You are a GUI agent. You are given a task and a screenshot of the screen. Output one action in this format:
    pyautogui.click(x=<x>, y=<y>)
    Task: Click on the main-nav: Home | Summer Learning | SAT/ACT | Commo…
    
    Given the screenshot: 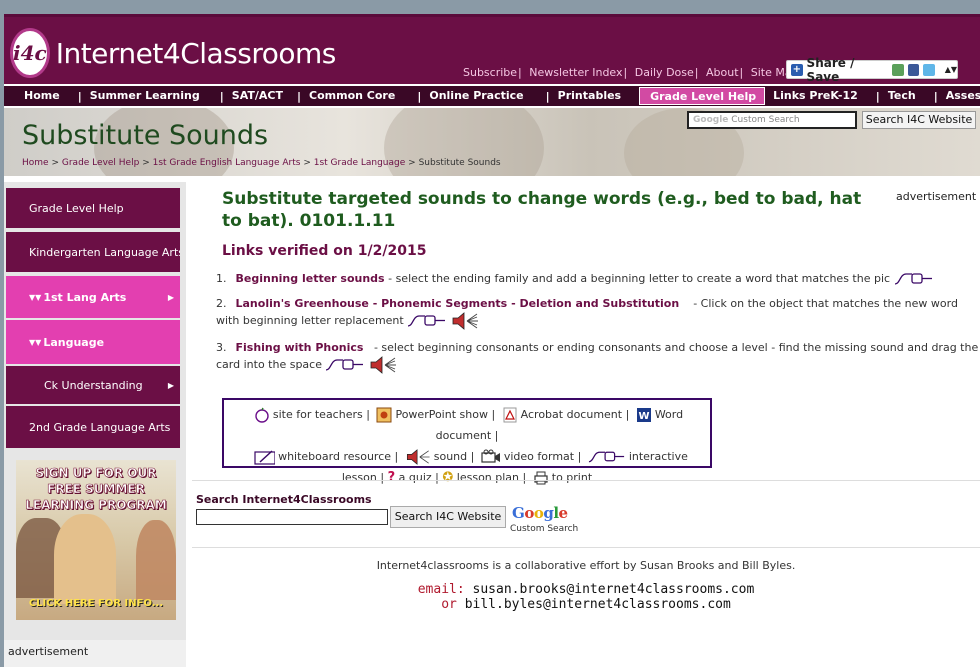 What is the action you would take?
    pyautogui.click(x=492, y=96)
    